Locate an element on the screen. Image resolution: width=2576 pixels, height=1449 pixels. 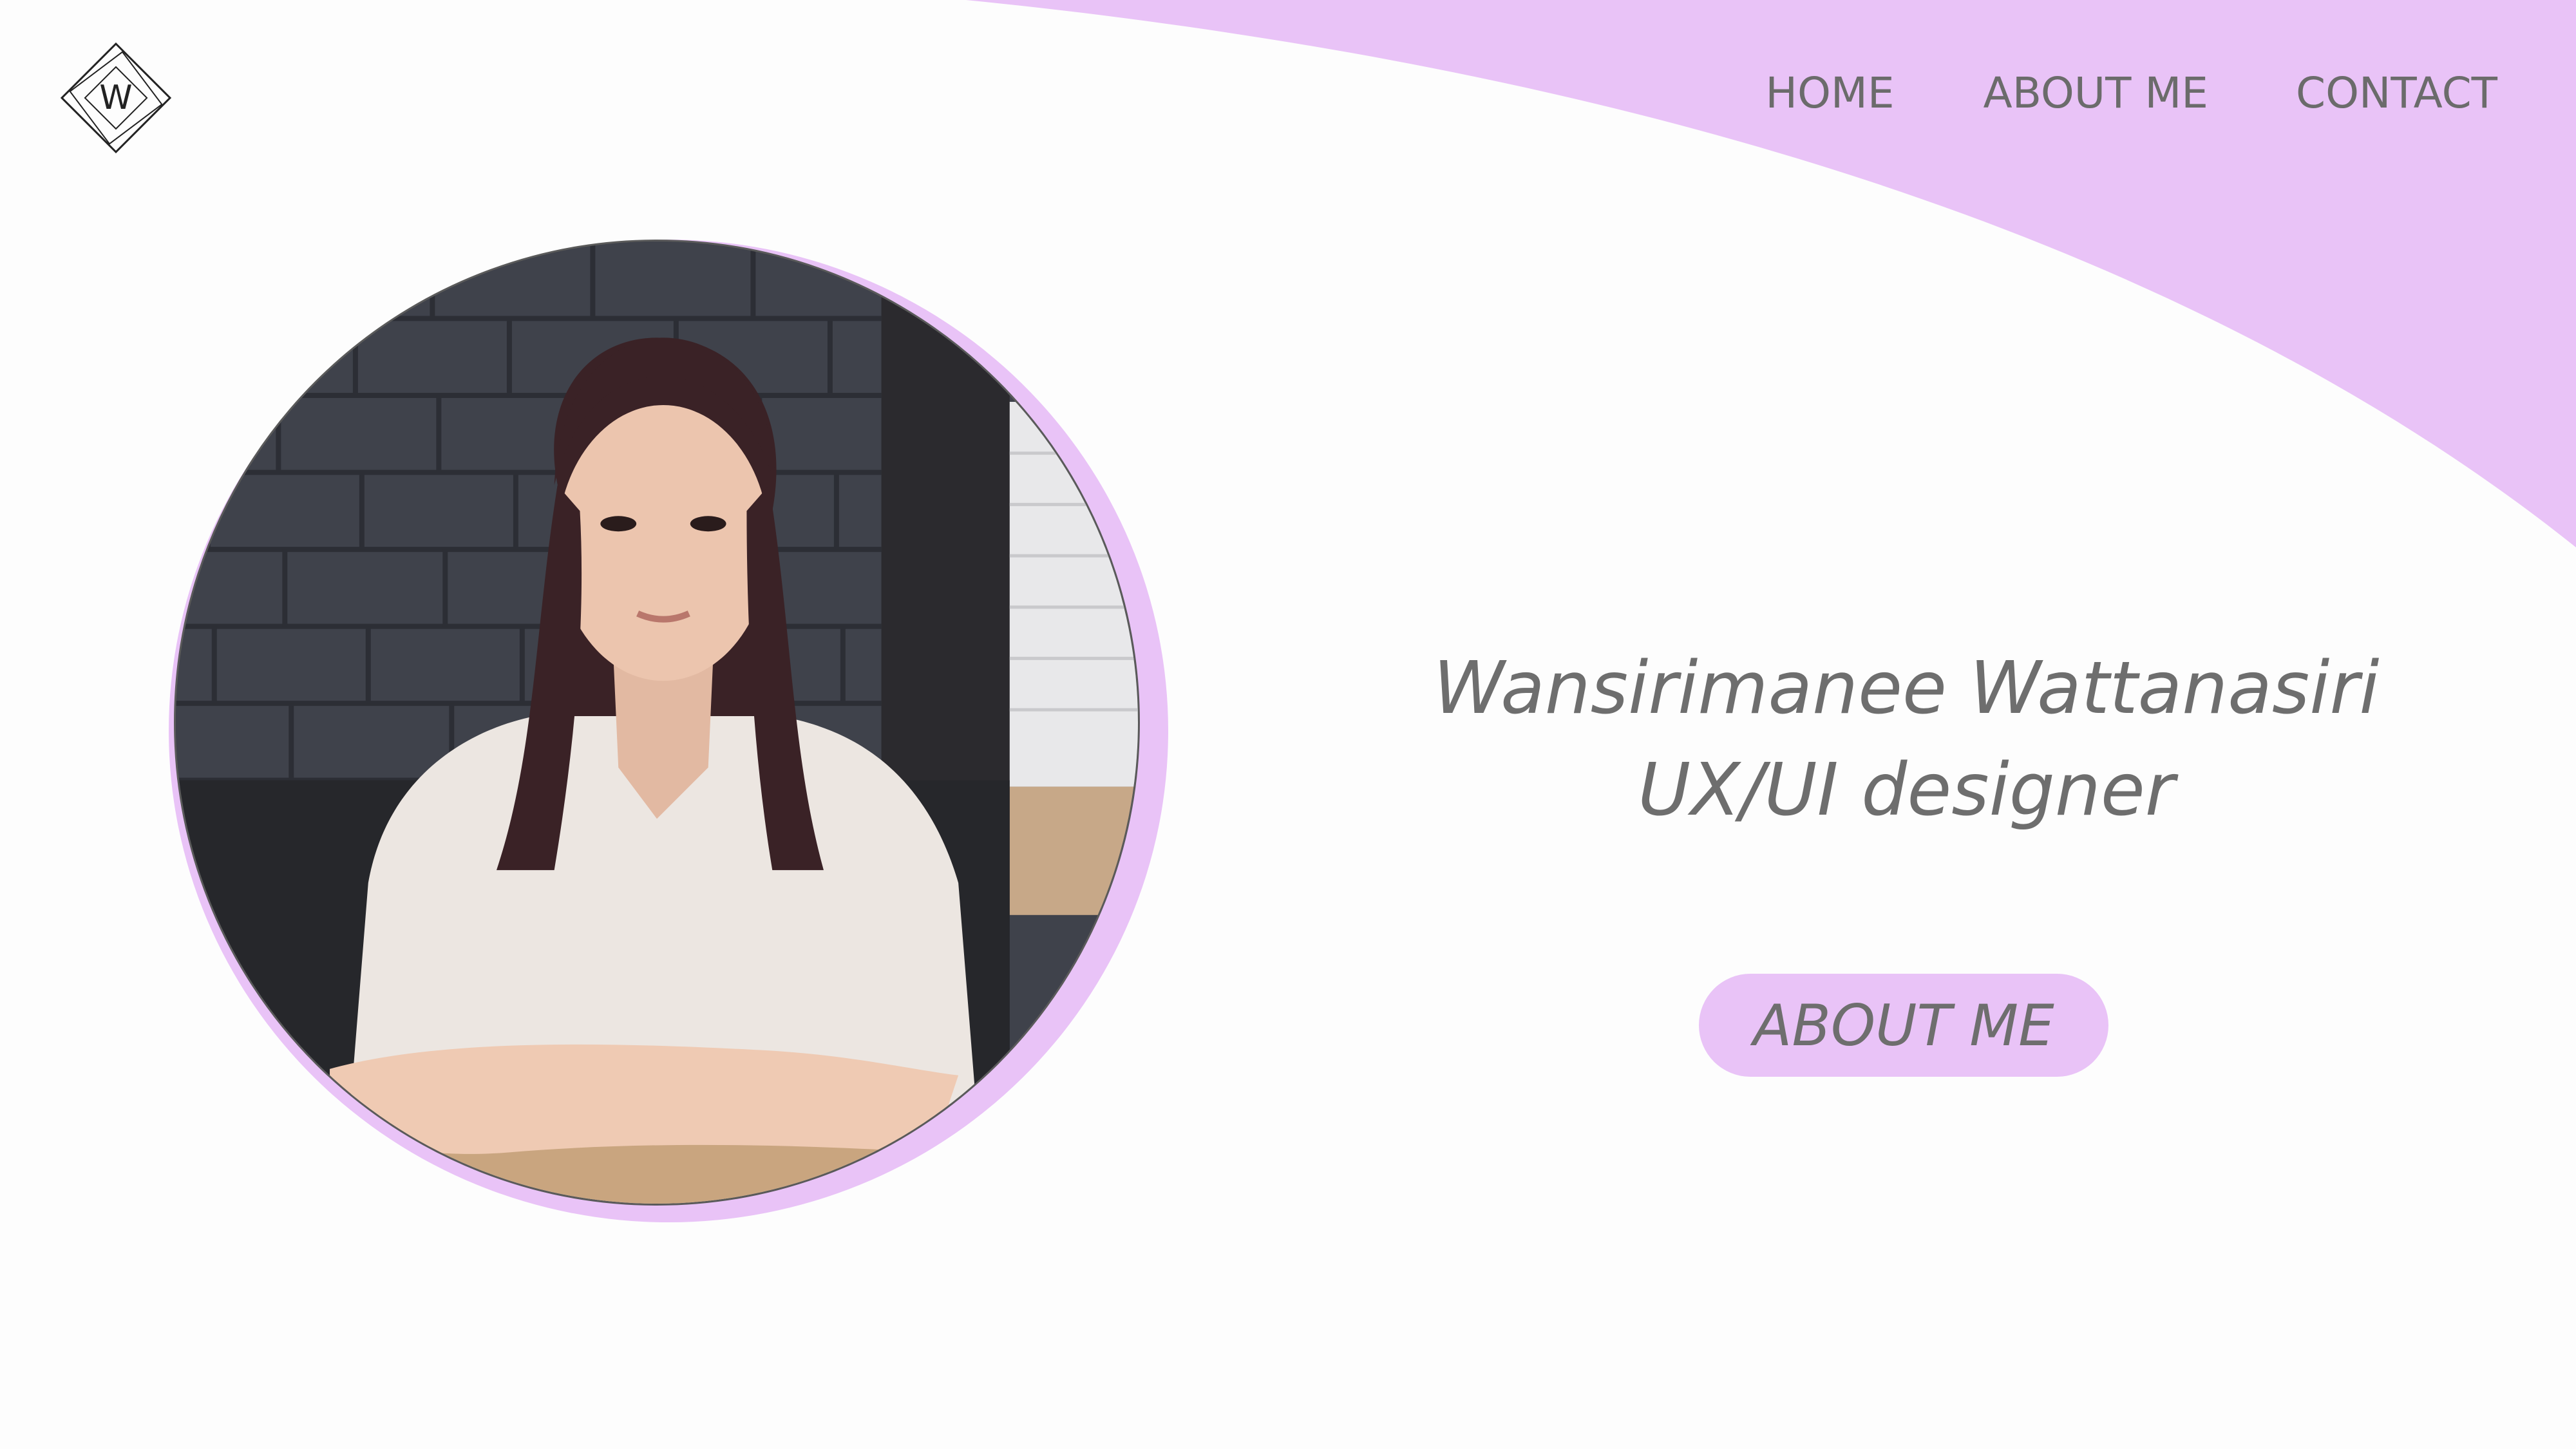
about-me-button: ABOUT ME is located at coordinates (1903, 1026).